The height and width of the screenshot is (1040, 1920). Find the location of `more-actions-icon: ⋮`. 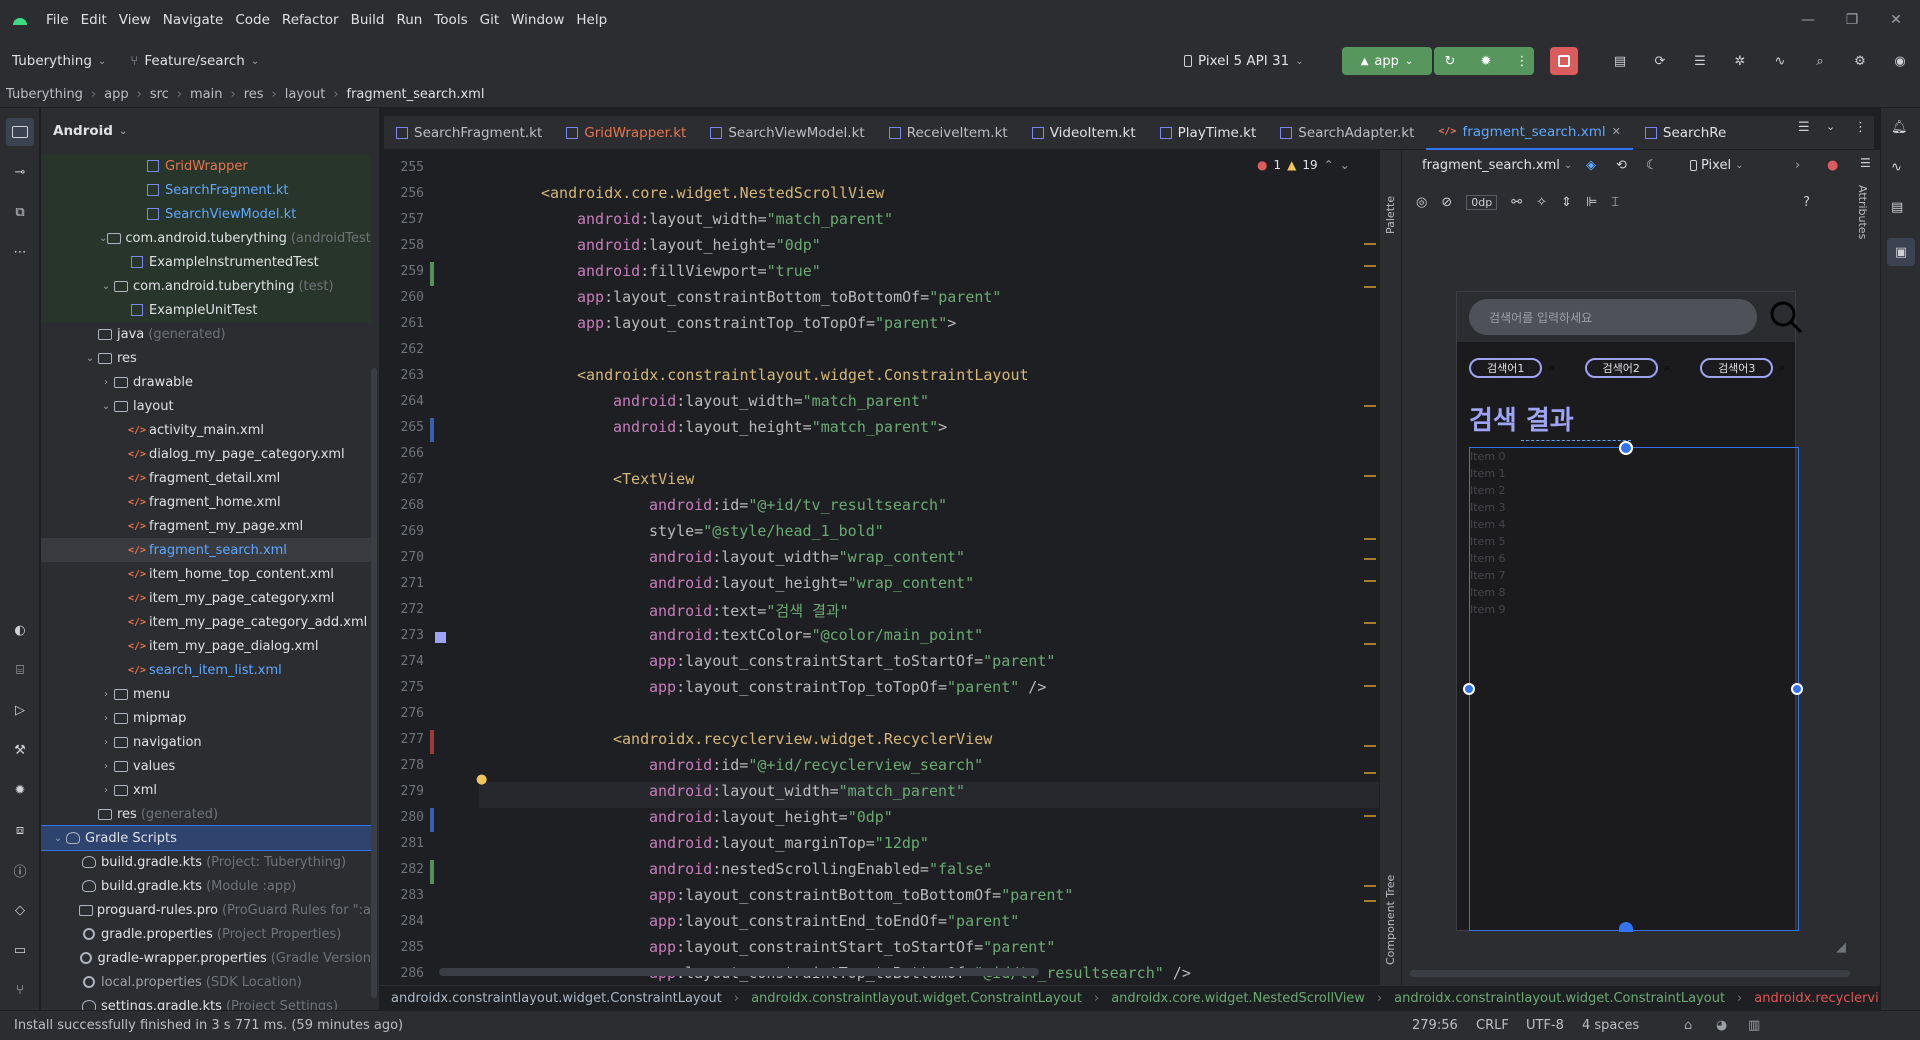

more-actions-icon: ⋮ is located at coordinates (1522, 61).